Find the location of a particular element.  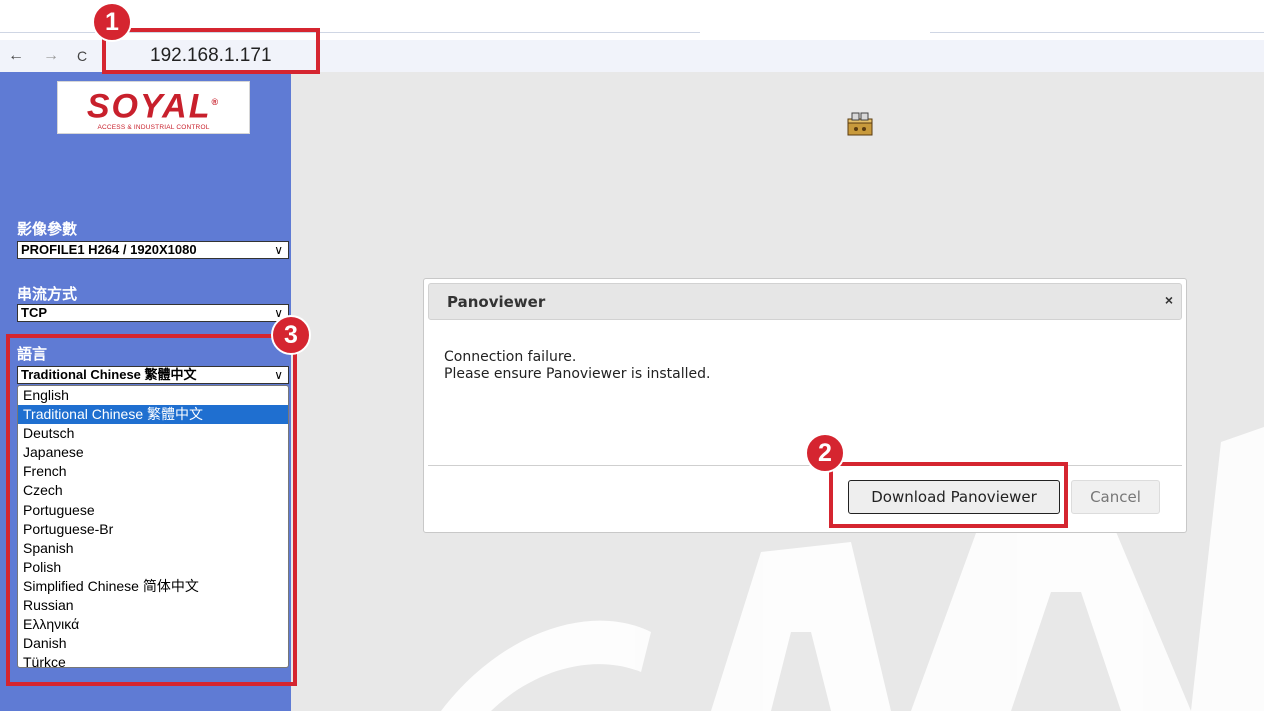

streaming-method-label: 串流方式 is located at coordinates (47, 294).